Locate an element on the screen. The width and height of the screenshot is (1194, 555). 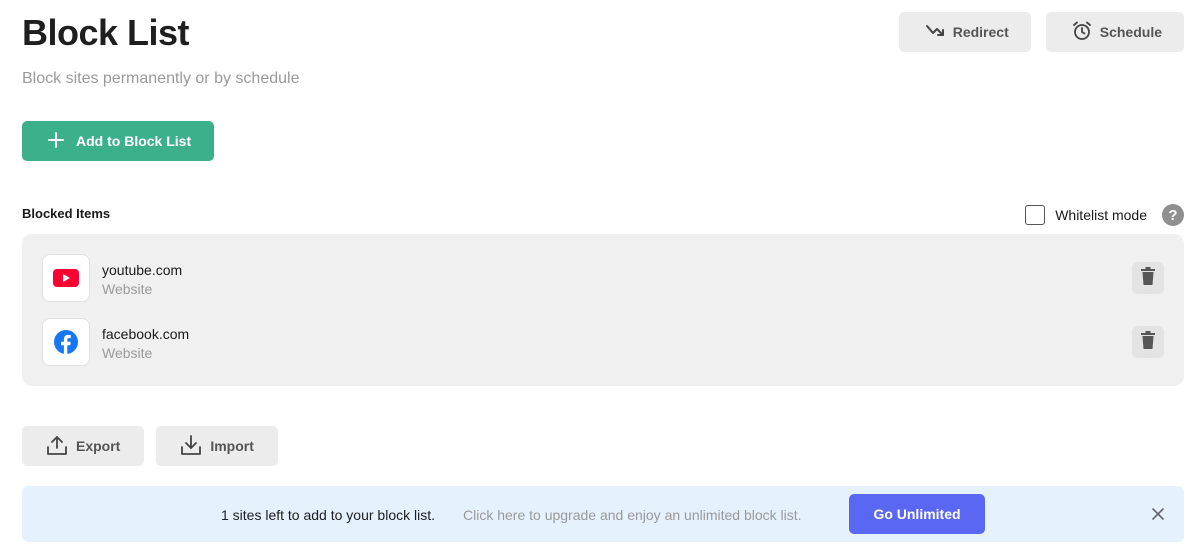
redirect-button: Redirect is located at coordinates (964, 32).